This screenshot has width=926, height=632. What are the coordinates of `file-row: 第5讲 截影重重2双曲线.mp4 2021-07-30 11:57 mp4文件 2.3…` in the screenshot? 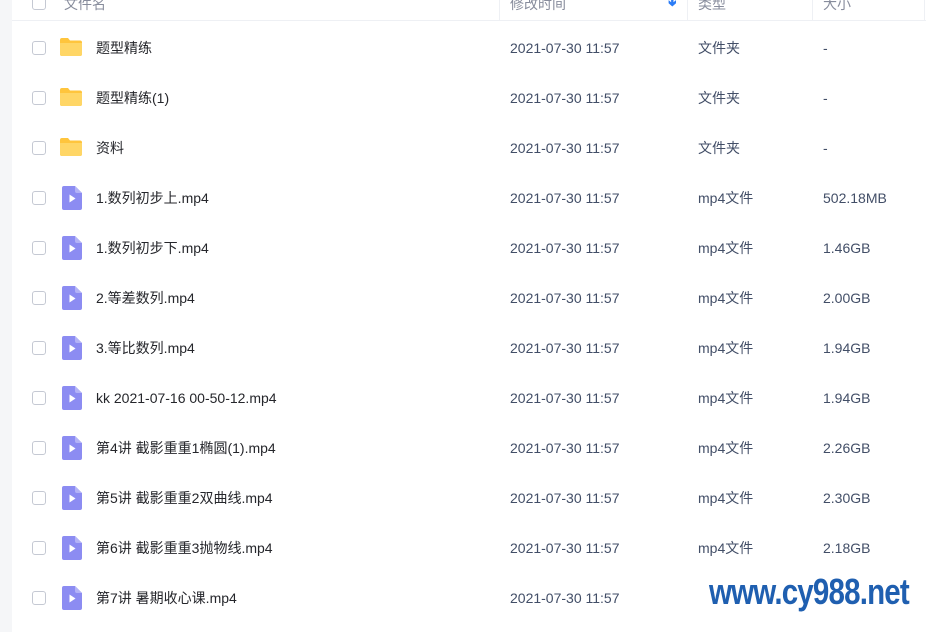 It's located at (469, 498).